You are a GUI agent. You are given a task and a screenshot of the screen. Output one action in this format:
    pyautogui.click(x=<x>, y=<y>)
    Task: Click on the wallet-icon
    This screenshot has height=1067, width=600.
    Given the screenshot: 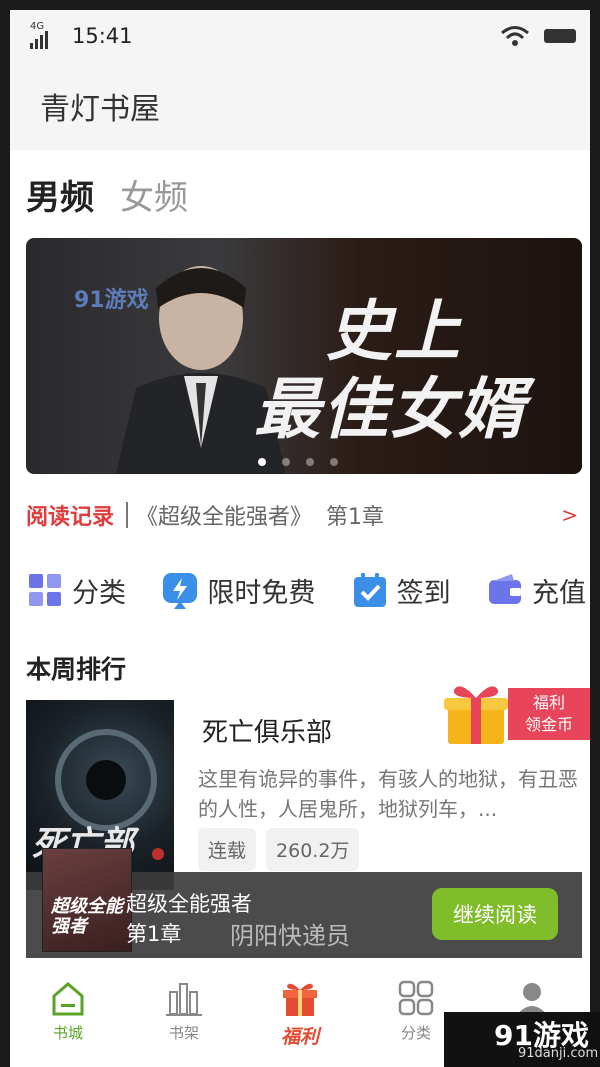 What is the action you would take?
    pyautogui.click(x=504, y=589)
    